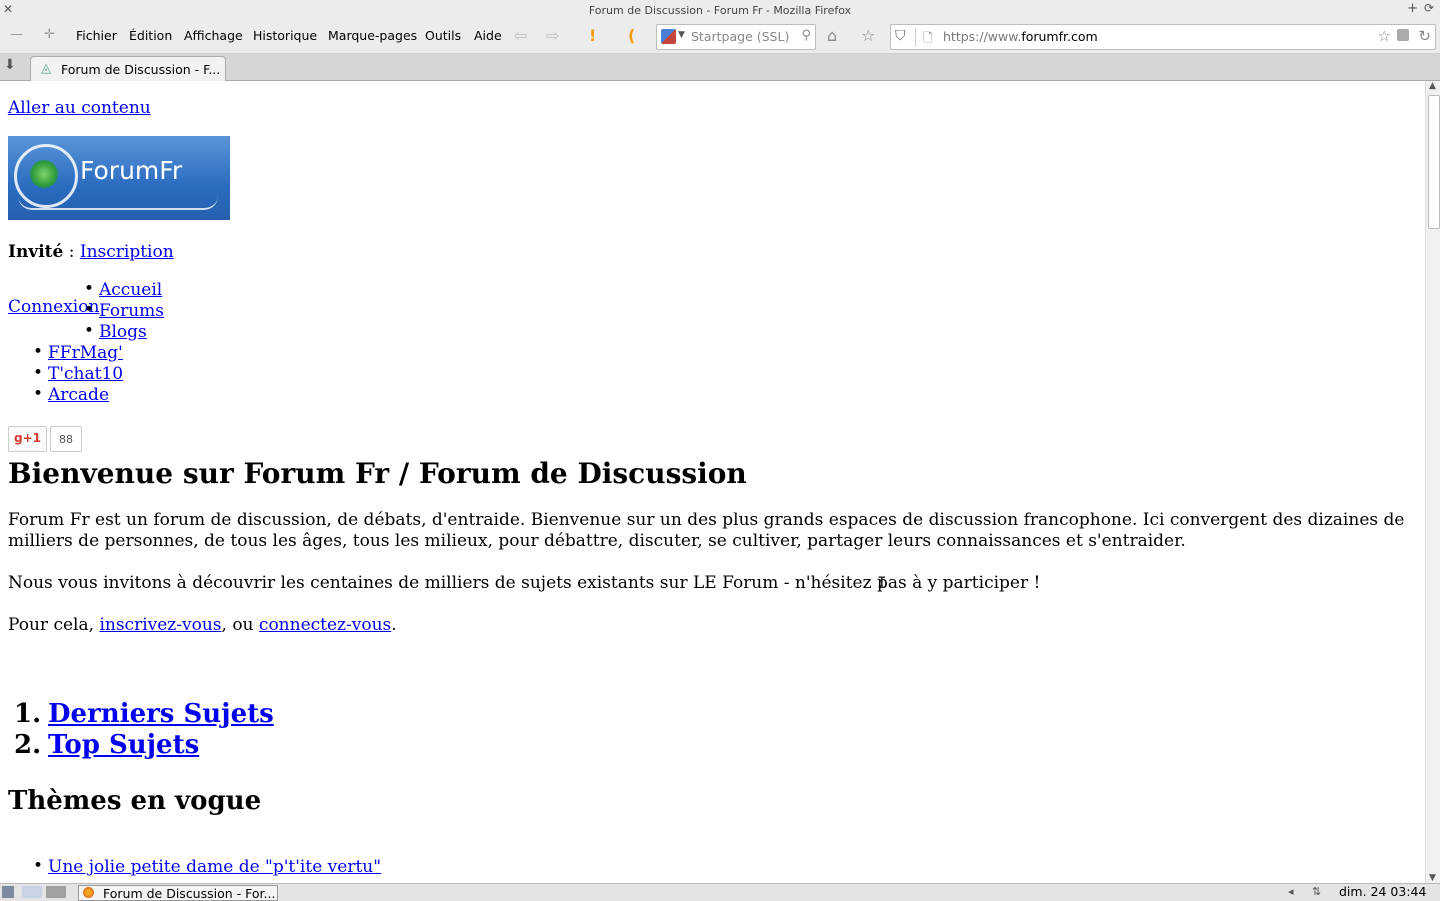 The width and height of the screenshot is (1440, 901). Describe the element at coordinates (928, 38) in the screenshot. I see `page-icon: 🗋` at that location.